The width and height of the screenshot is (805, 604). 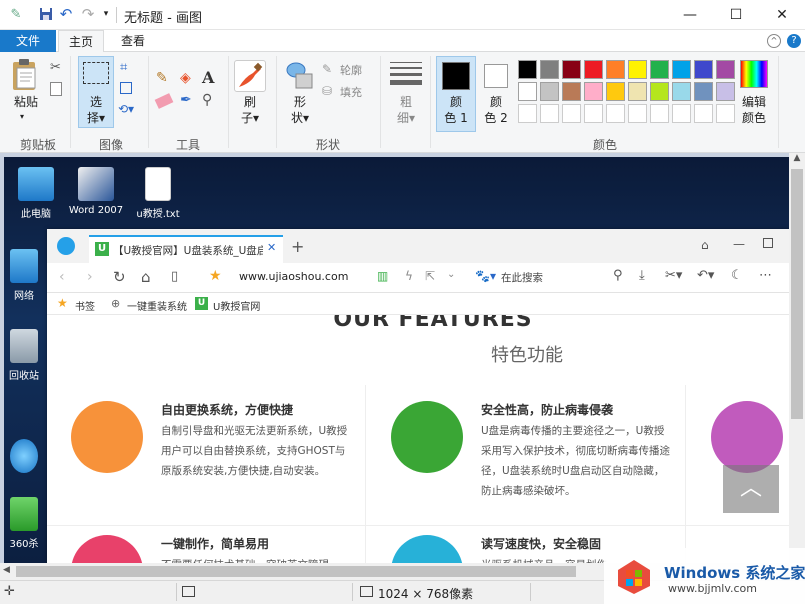 I want to click on address-bar: www.ujiaoshou.com, so click(x=293, y=276).